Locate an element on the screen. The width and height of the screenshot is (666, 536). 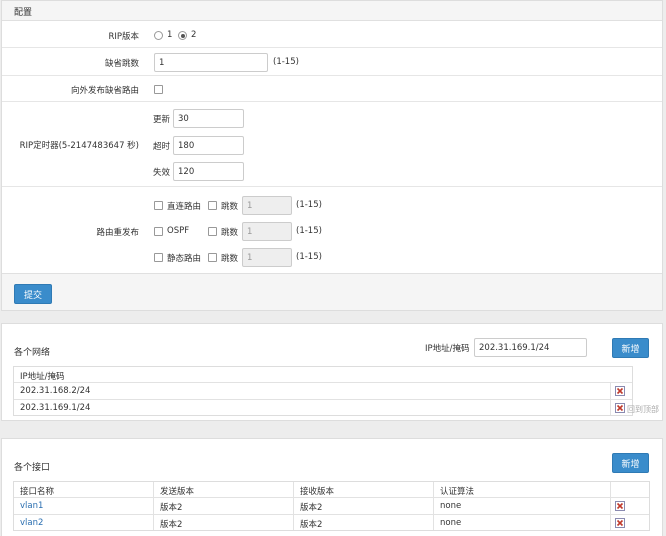
rip-timers-label: RIP定时器(5-2147483647 秒) is located at coordinates (79, 146).